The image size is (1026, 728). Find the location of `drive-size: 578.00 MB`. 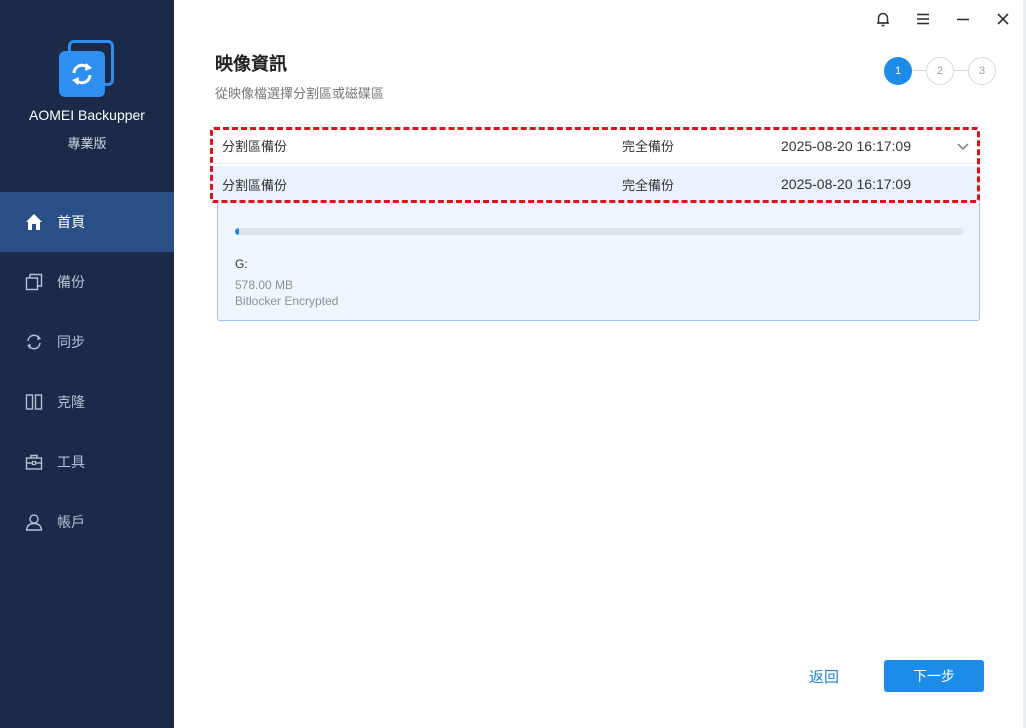

drive-size: 578.00 MB is located at coordinates (264, 285).